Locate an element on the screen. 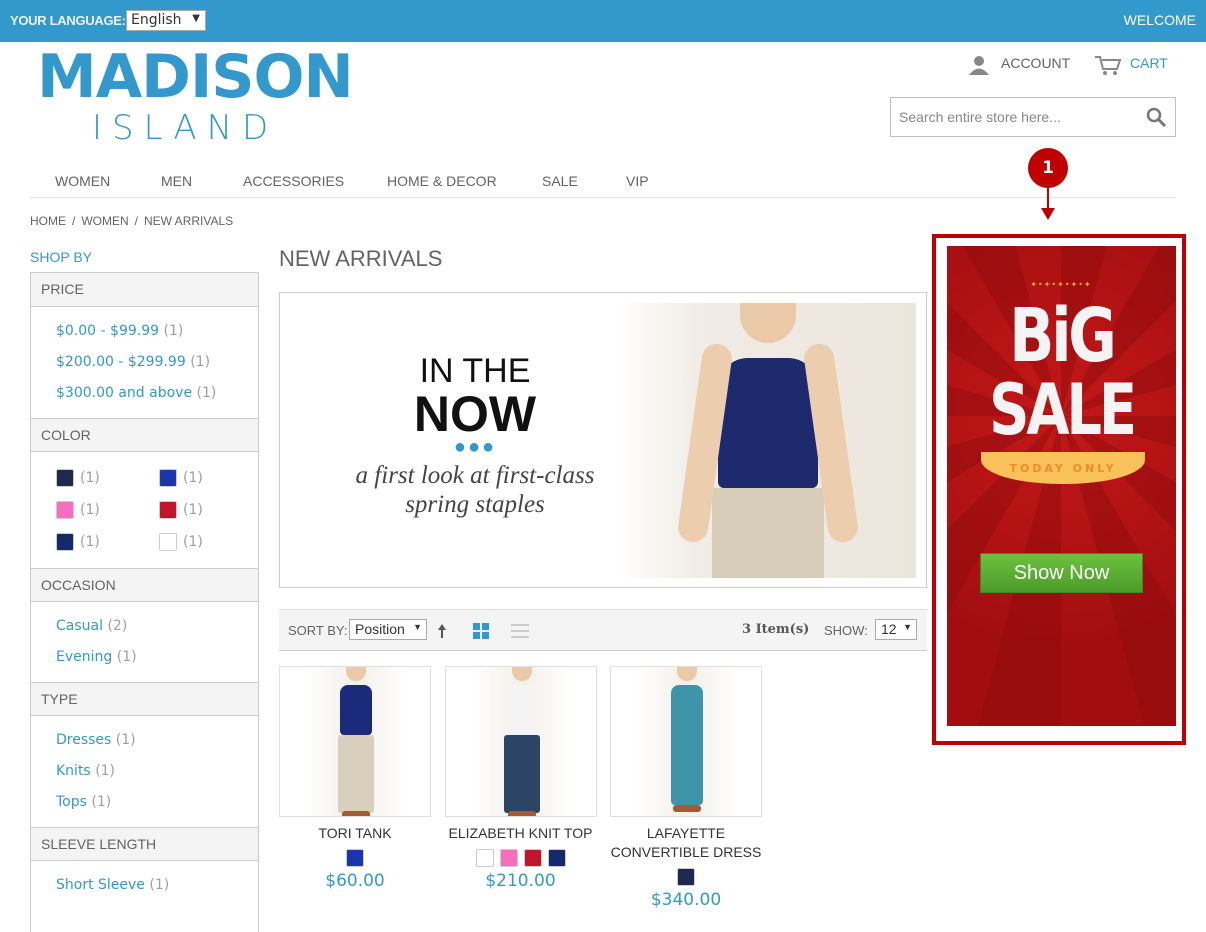 The width and height of the screenshot is (1206, 932). show-now-button: Show Now is located at coordinates (1061, 573).